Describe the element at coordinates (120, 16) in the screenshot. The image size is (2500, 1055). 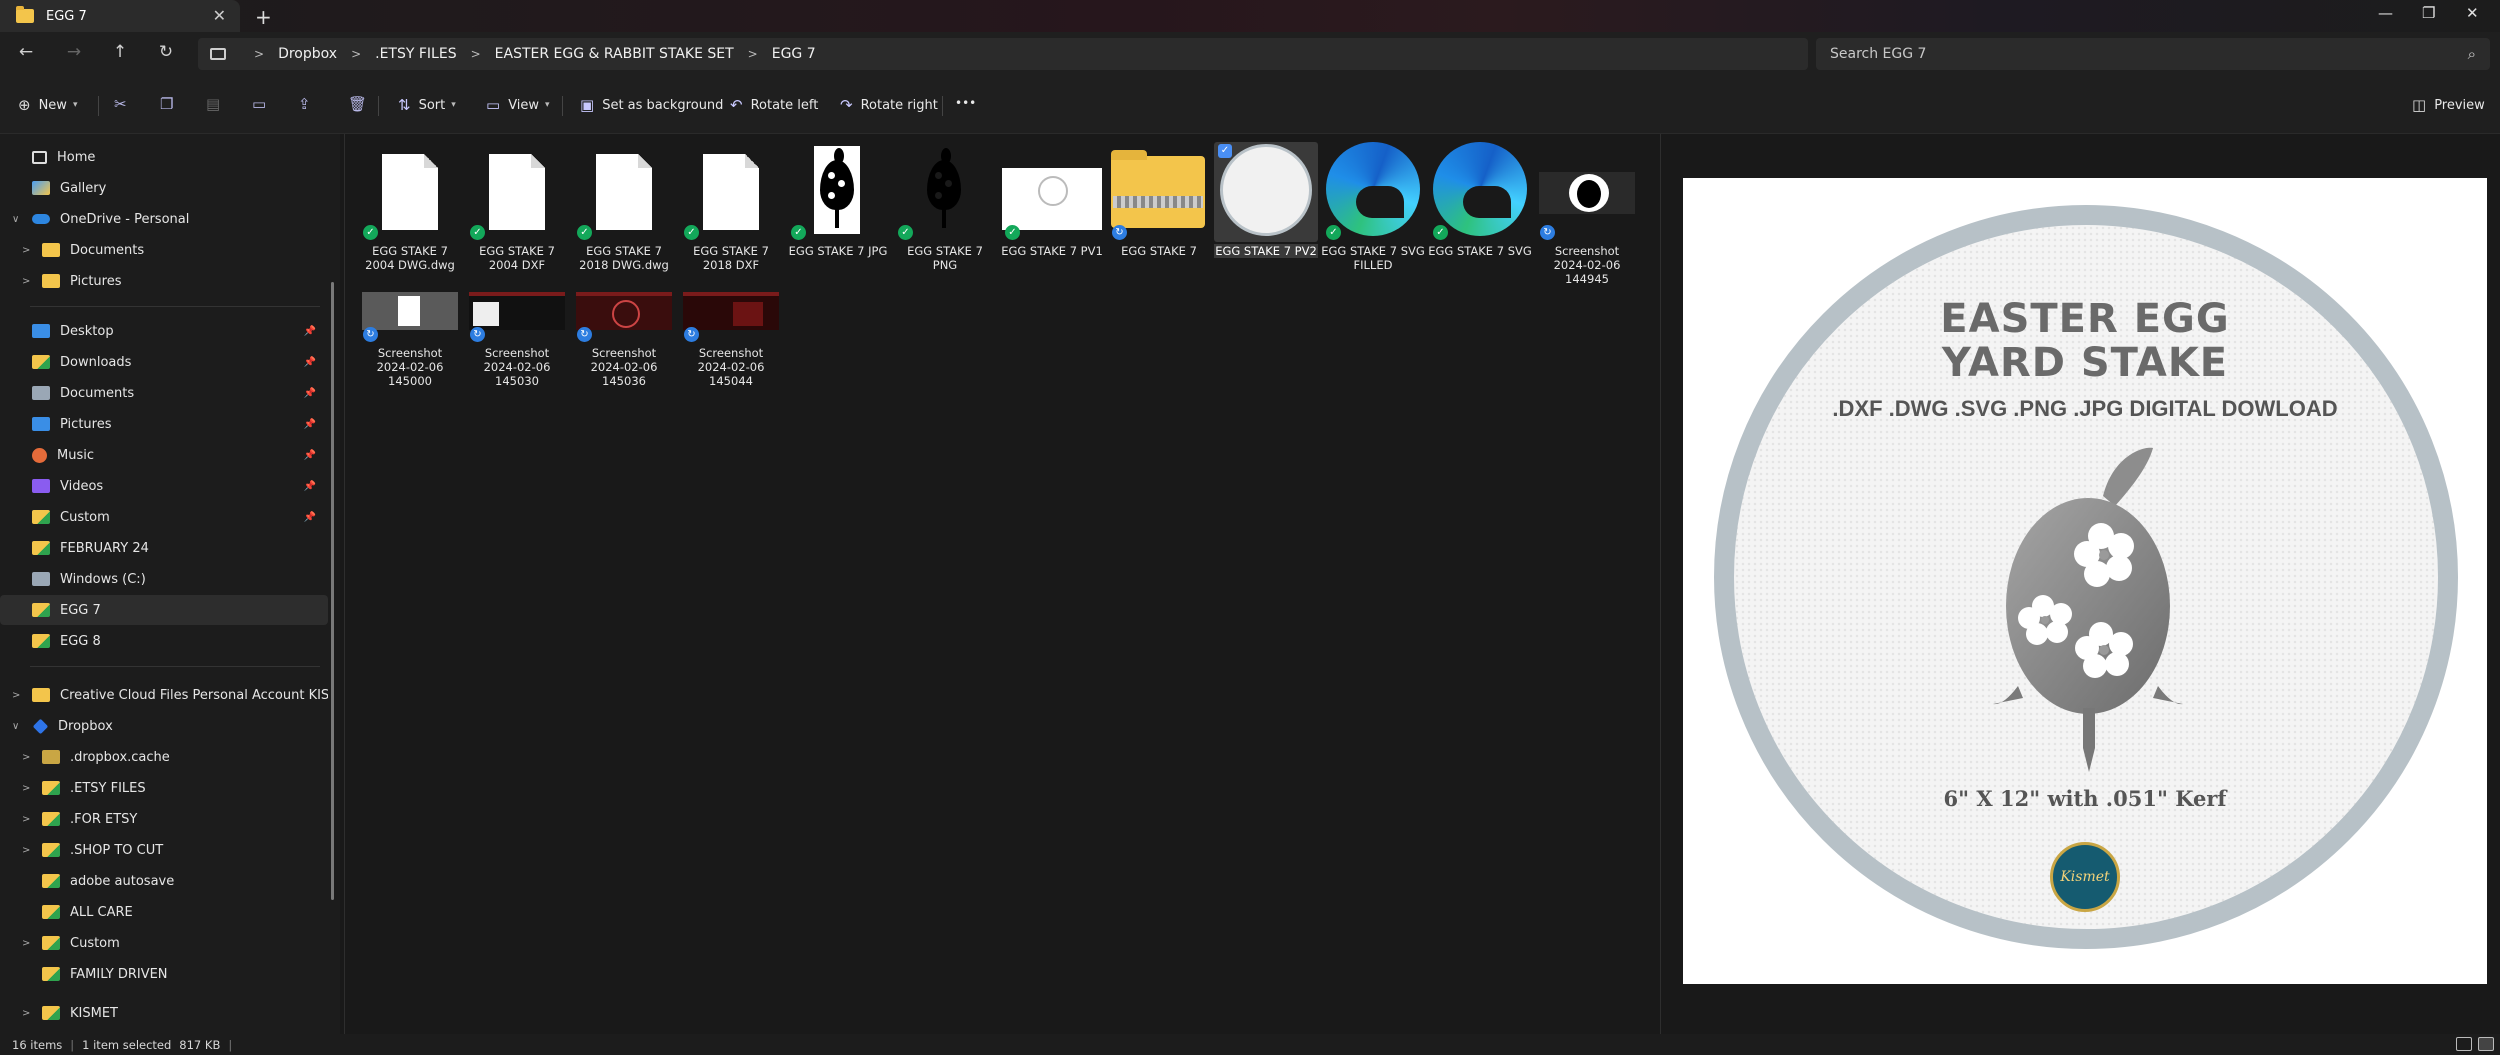
I see `tab-egg-7: EGG 7 ✕` at that location.